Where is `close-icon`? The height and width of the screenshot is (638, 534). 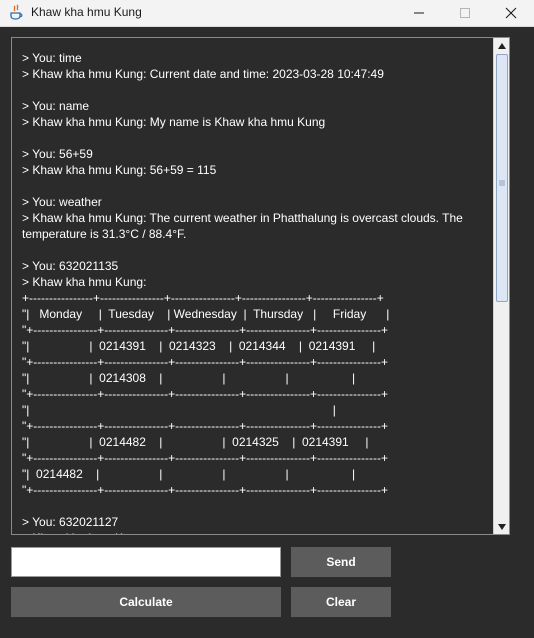 close-icon is located at coordinates (511, 13).